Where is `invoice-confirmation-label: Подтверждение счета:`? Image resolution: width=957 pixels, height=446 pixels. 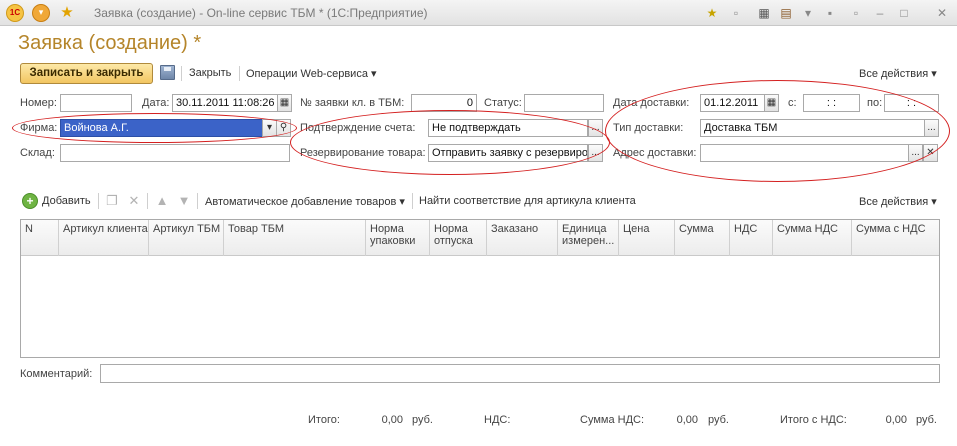 invoice-confirmation-label: Подтверждение счета: is located at coordinates (358, 128).